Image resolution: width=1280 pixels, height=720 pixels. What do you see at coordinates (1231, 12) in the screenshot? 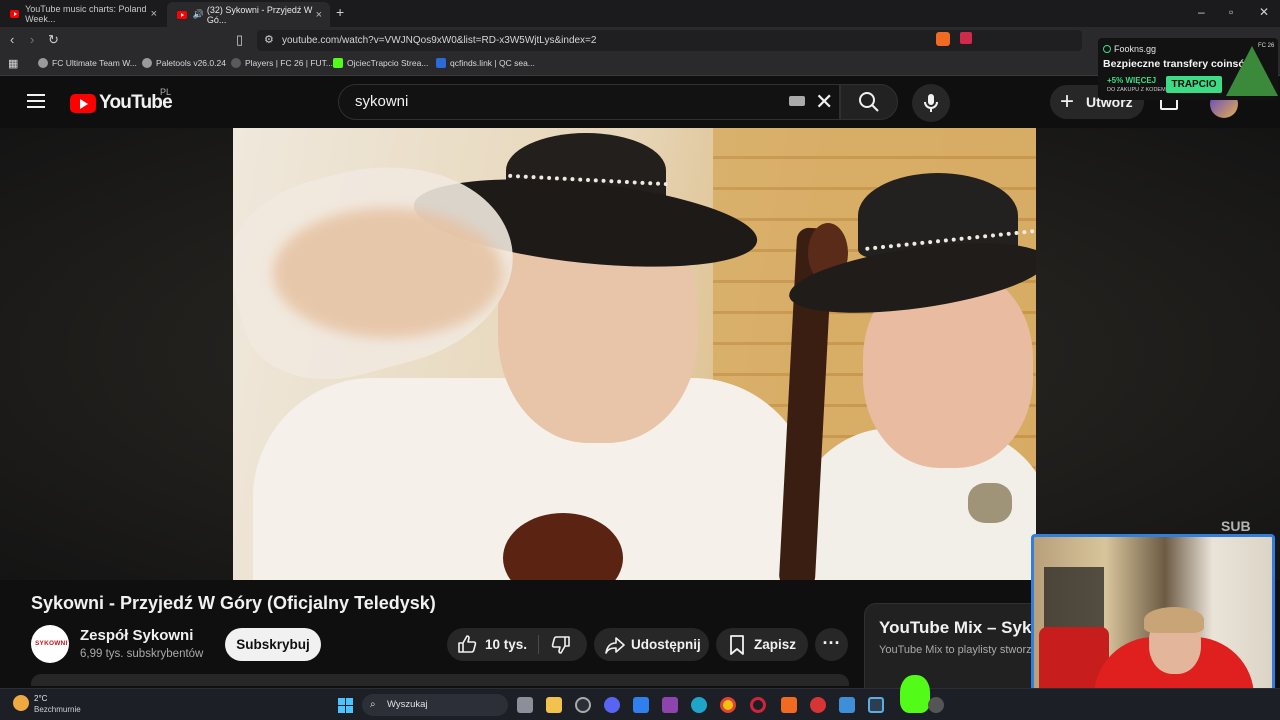
I see `maximize-icon: ▫` at bounding box center [1231, 12].